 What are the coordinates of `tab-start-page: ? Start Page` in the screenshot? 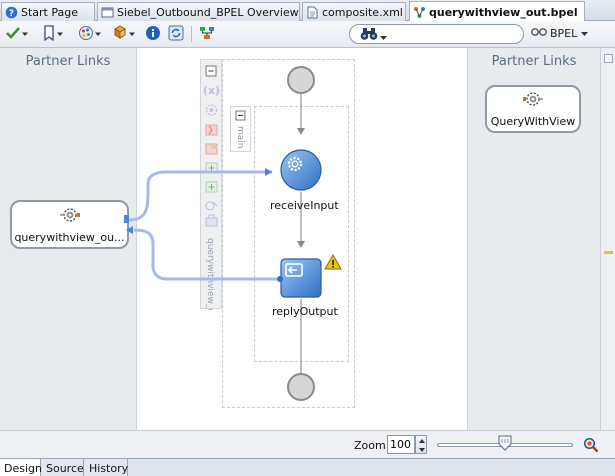 It's located at (48, 11).